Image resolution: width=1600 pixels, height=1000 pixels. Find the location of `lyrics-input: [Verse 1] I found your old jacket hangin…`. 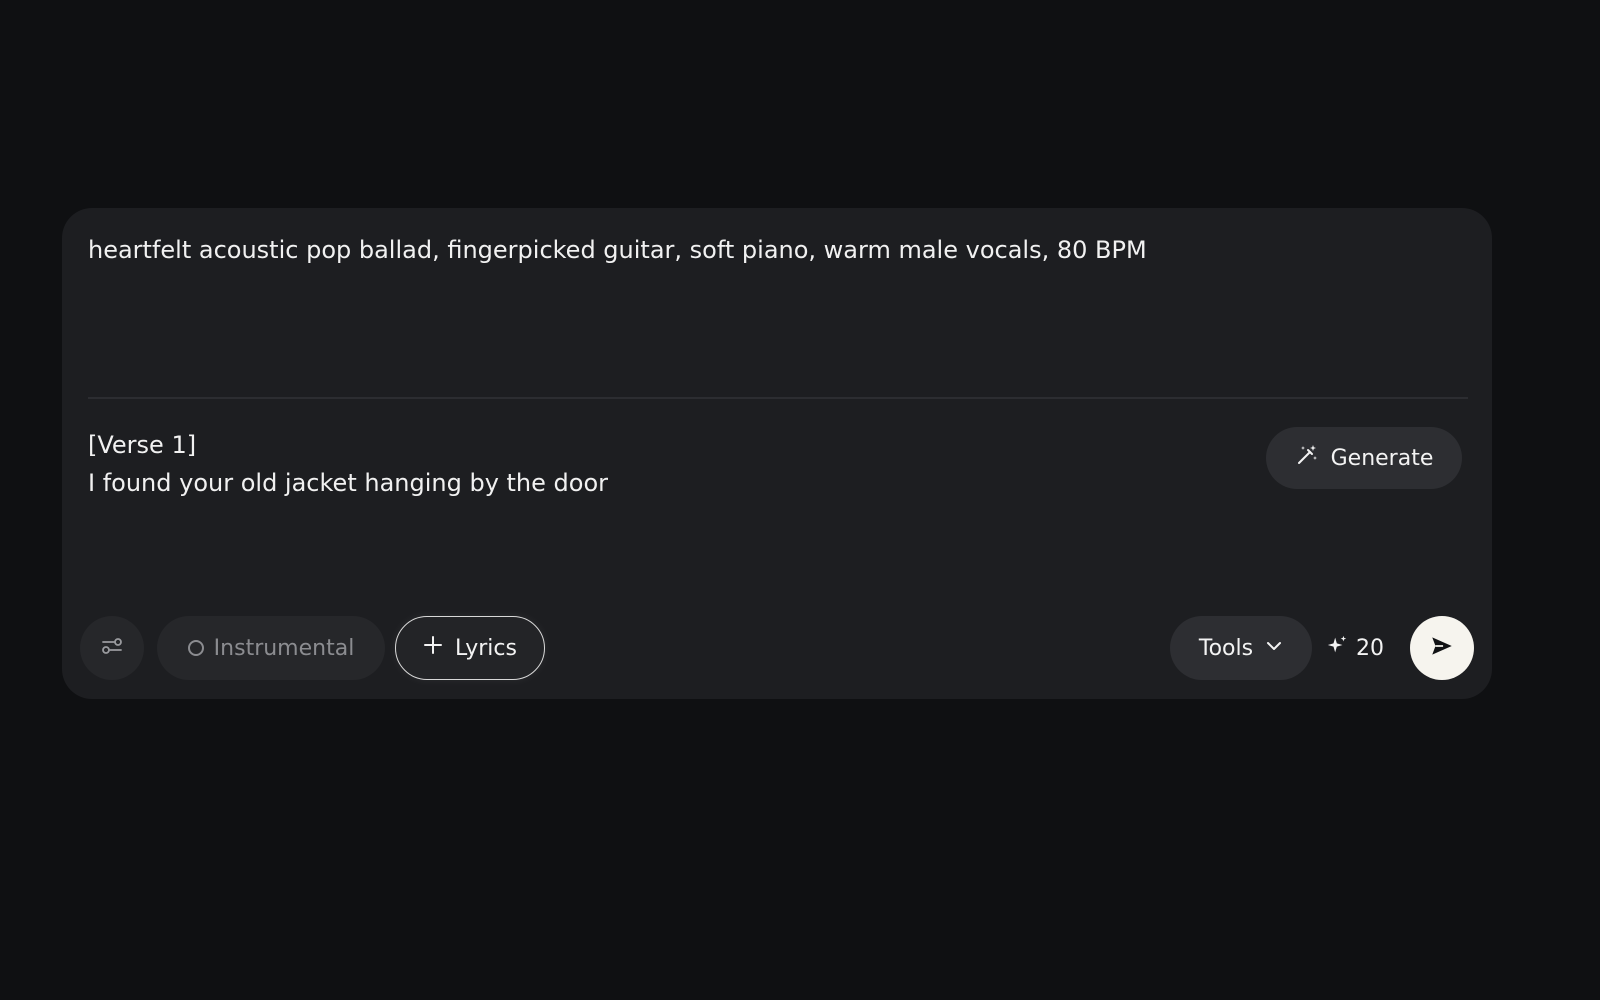

lyrics-input: [Verse 1] I found your old jacket hangin… is located at coordinates (638, 464).